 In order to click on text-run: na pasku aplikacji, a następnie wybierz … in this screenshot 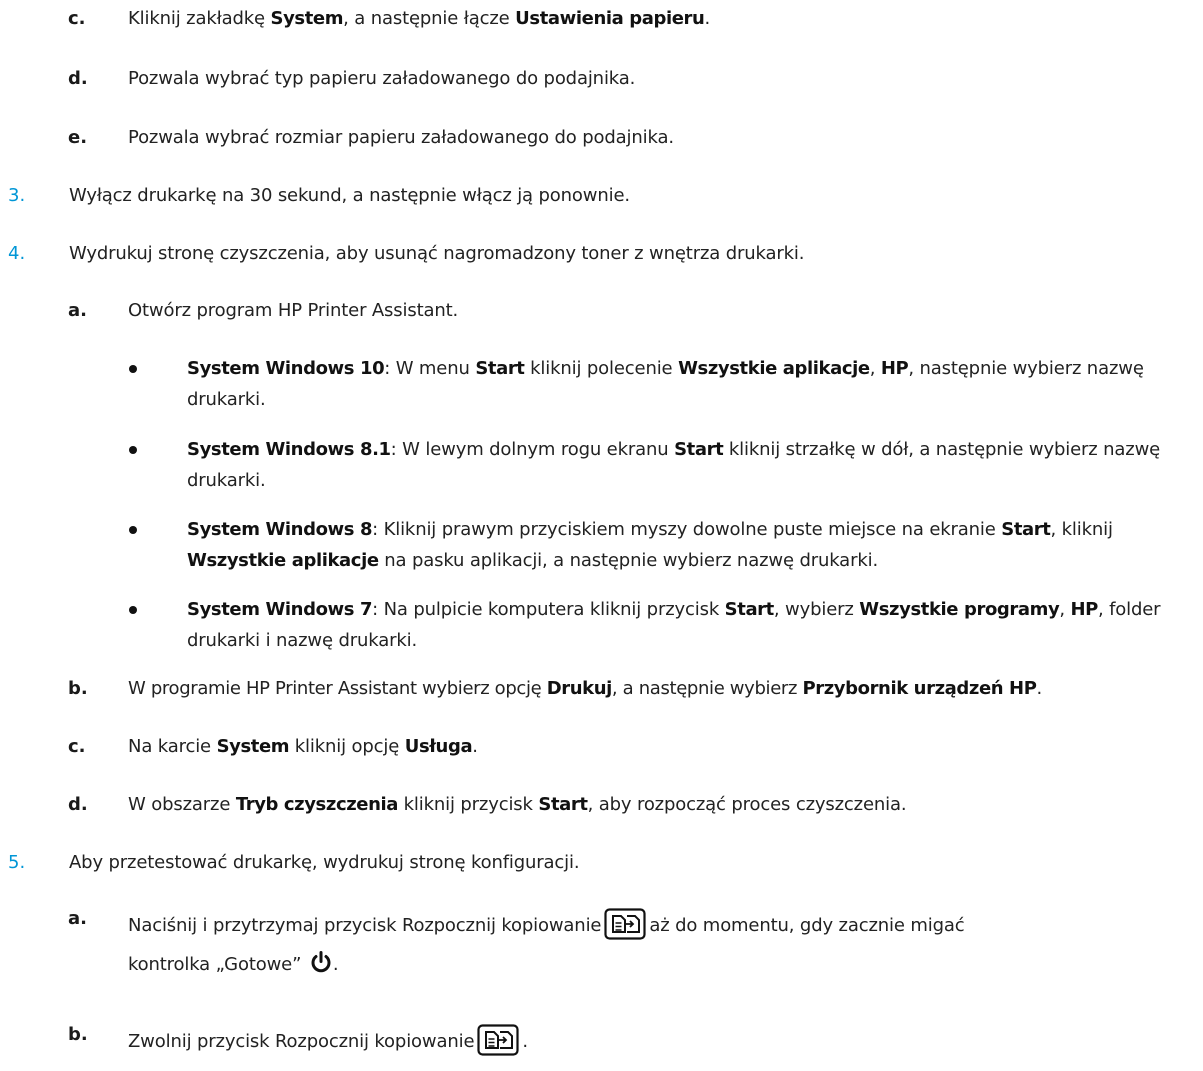, I will do `click(628, 560)`.